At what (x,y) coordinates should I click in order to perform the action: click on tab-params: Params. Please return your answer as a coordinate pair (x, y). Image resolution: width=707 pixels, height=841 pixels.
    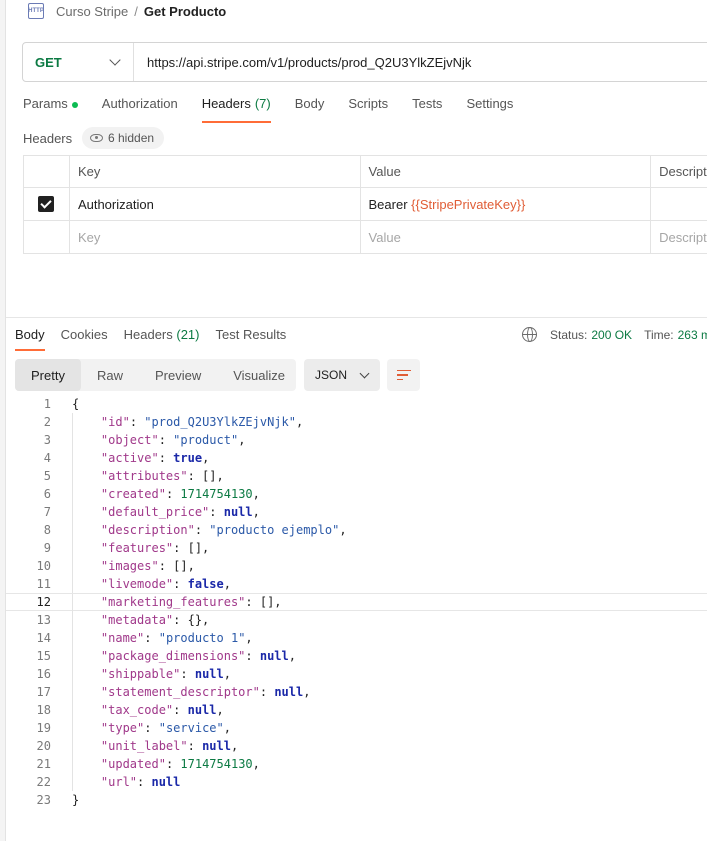
    Looking at the image, I should click on (50, 109).